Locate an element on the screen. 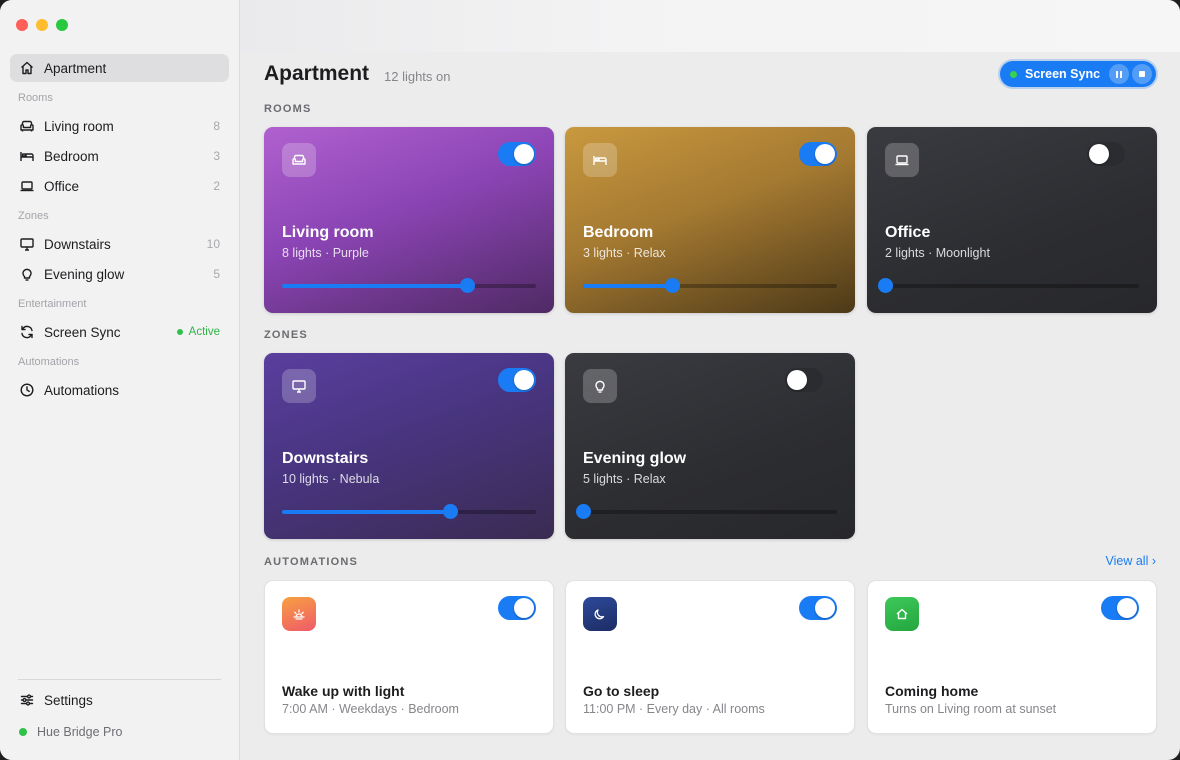  sidebar-item-count: 3 is located at coordinates (216, 156).